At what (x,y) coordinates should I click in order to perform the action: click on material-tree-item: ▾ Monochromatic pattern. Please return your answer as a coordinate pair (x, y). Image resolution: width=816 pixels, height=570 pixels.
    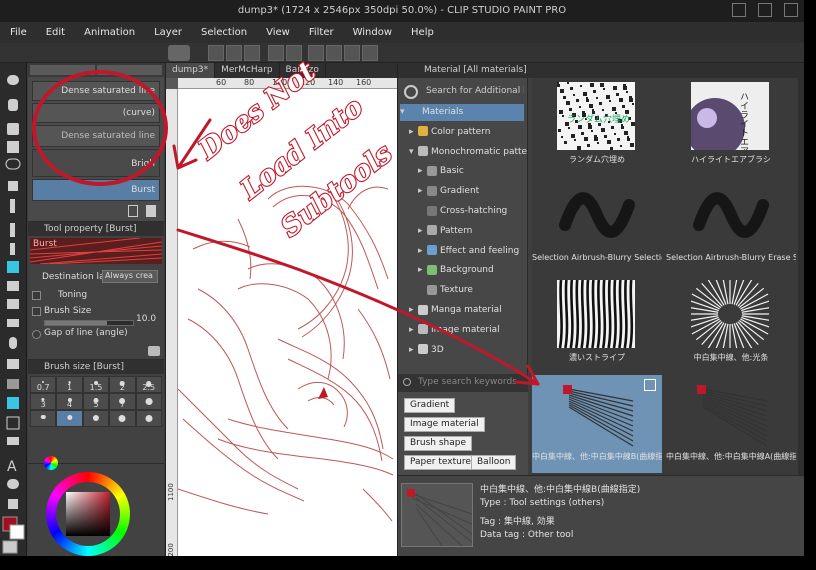
    Looking at the image, I should click on (468, 152).